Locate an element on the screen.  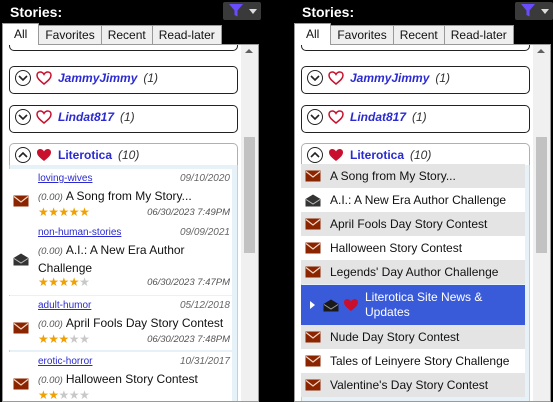
story-title: Literotica Site News & Updates is located at coordinates (424, 304).